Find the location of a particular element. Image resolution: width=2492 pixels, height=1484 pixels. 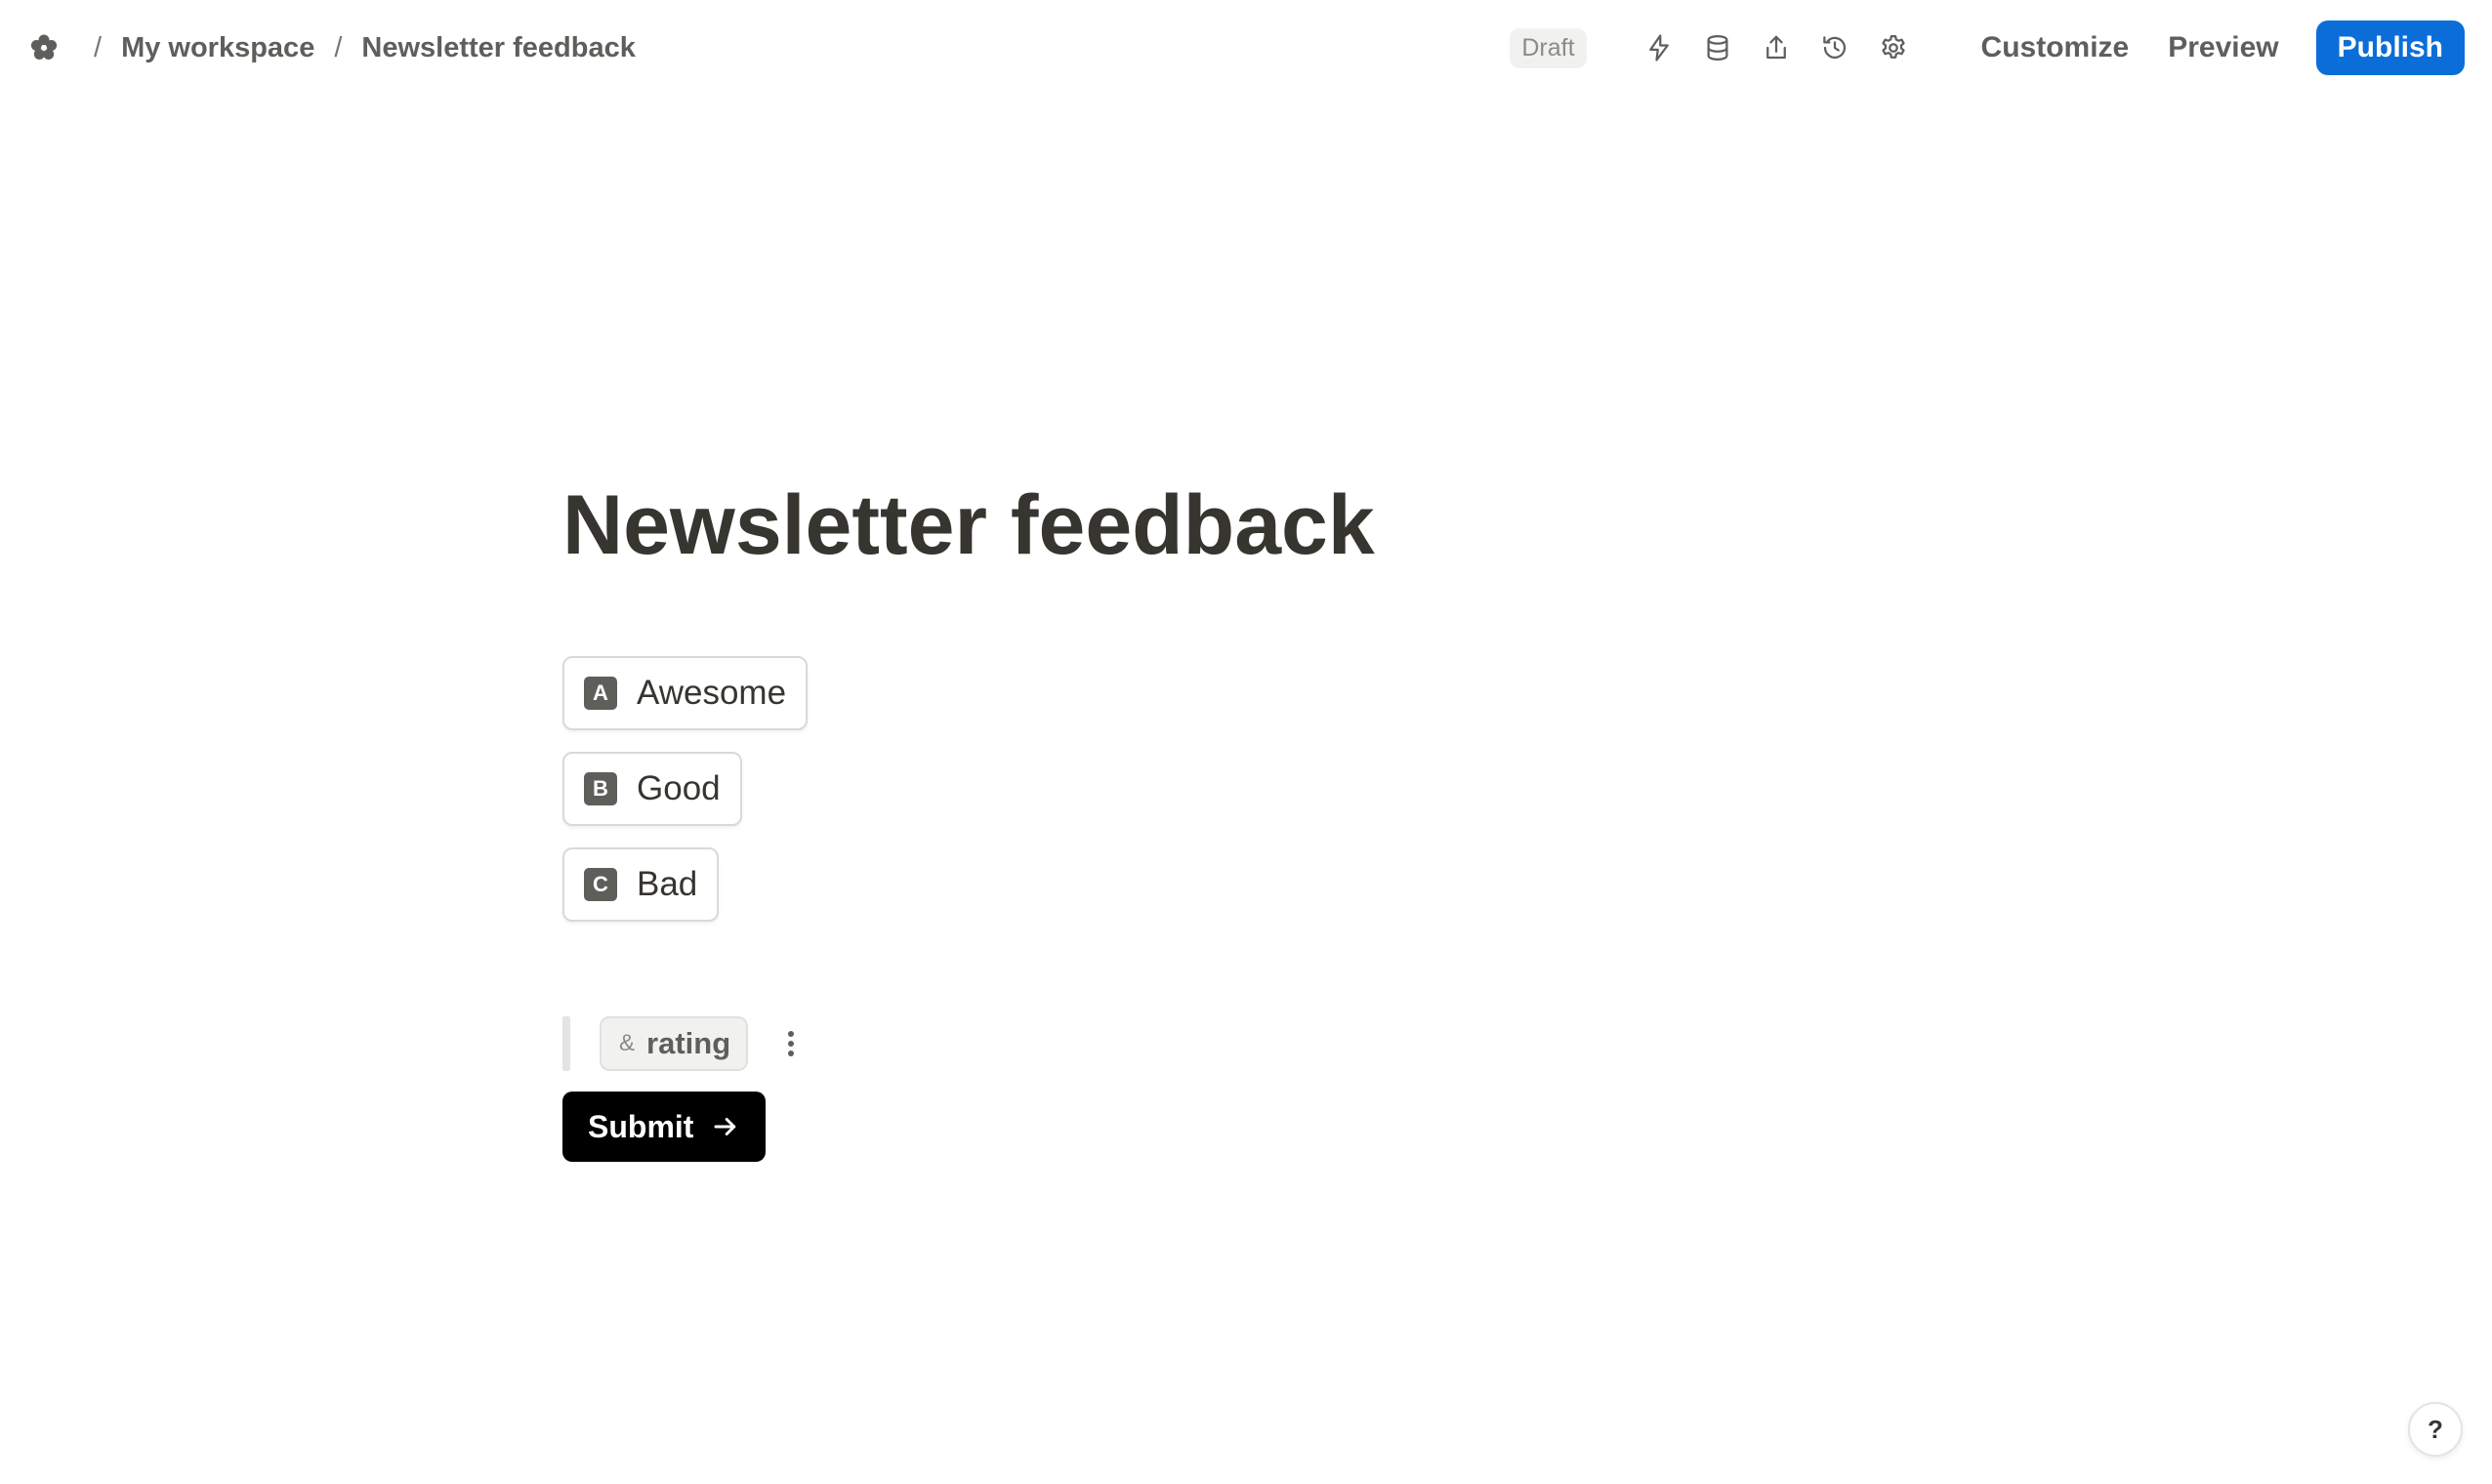

help-button: ? is located at coordinates (2435, 1429).